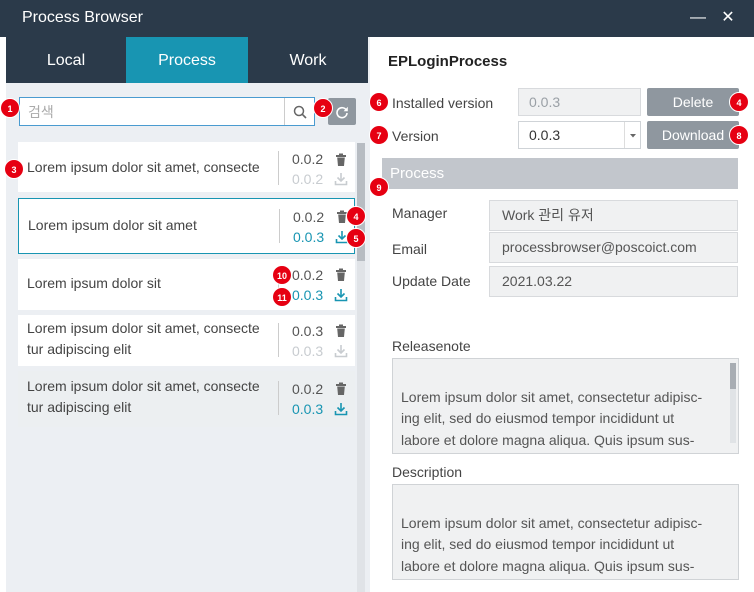 The width and height of the screenshot is (754, 592). I want to click on tab-bar: Local Process Work, so click(188, 60).